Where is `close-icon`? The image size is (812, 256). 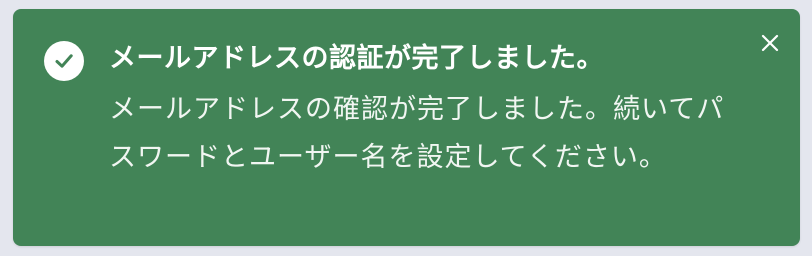
close-icon is located at coordinates (770, 43).